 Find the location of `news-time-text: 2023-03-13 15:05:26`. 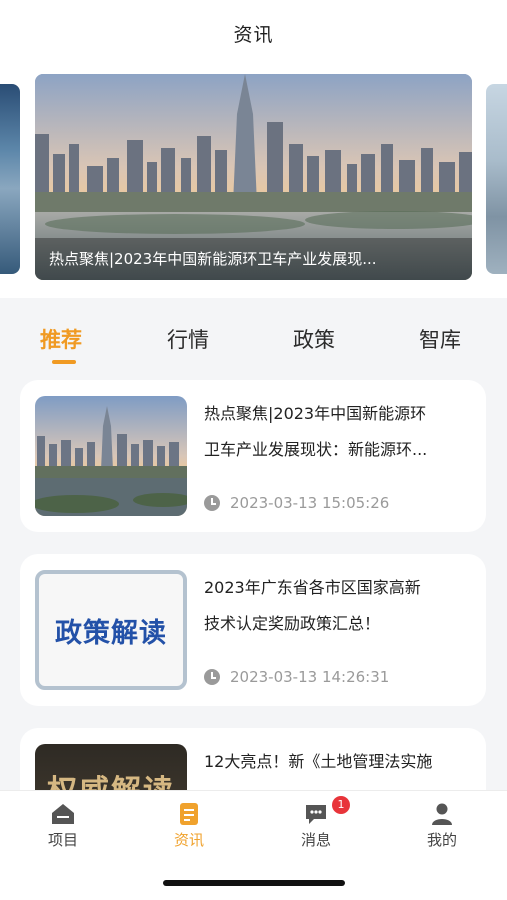

news-time-text: 2023-03-13 15:05:26 is located at coordinates (310, 503).